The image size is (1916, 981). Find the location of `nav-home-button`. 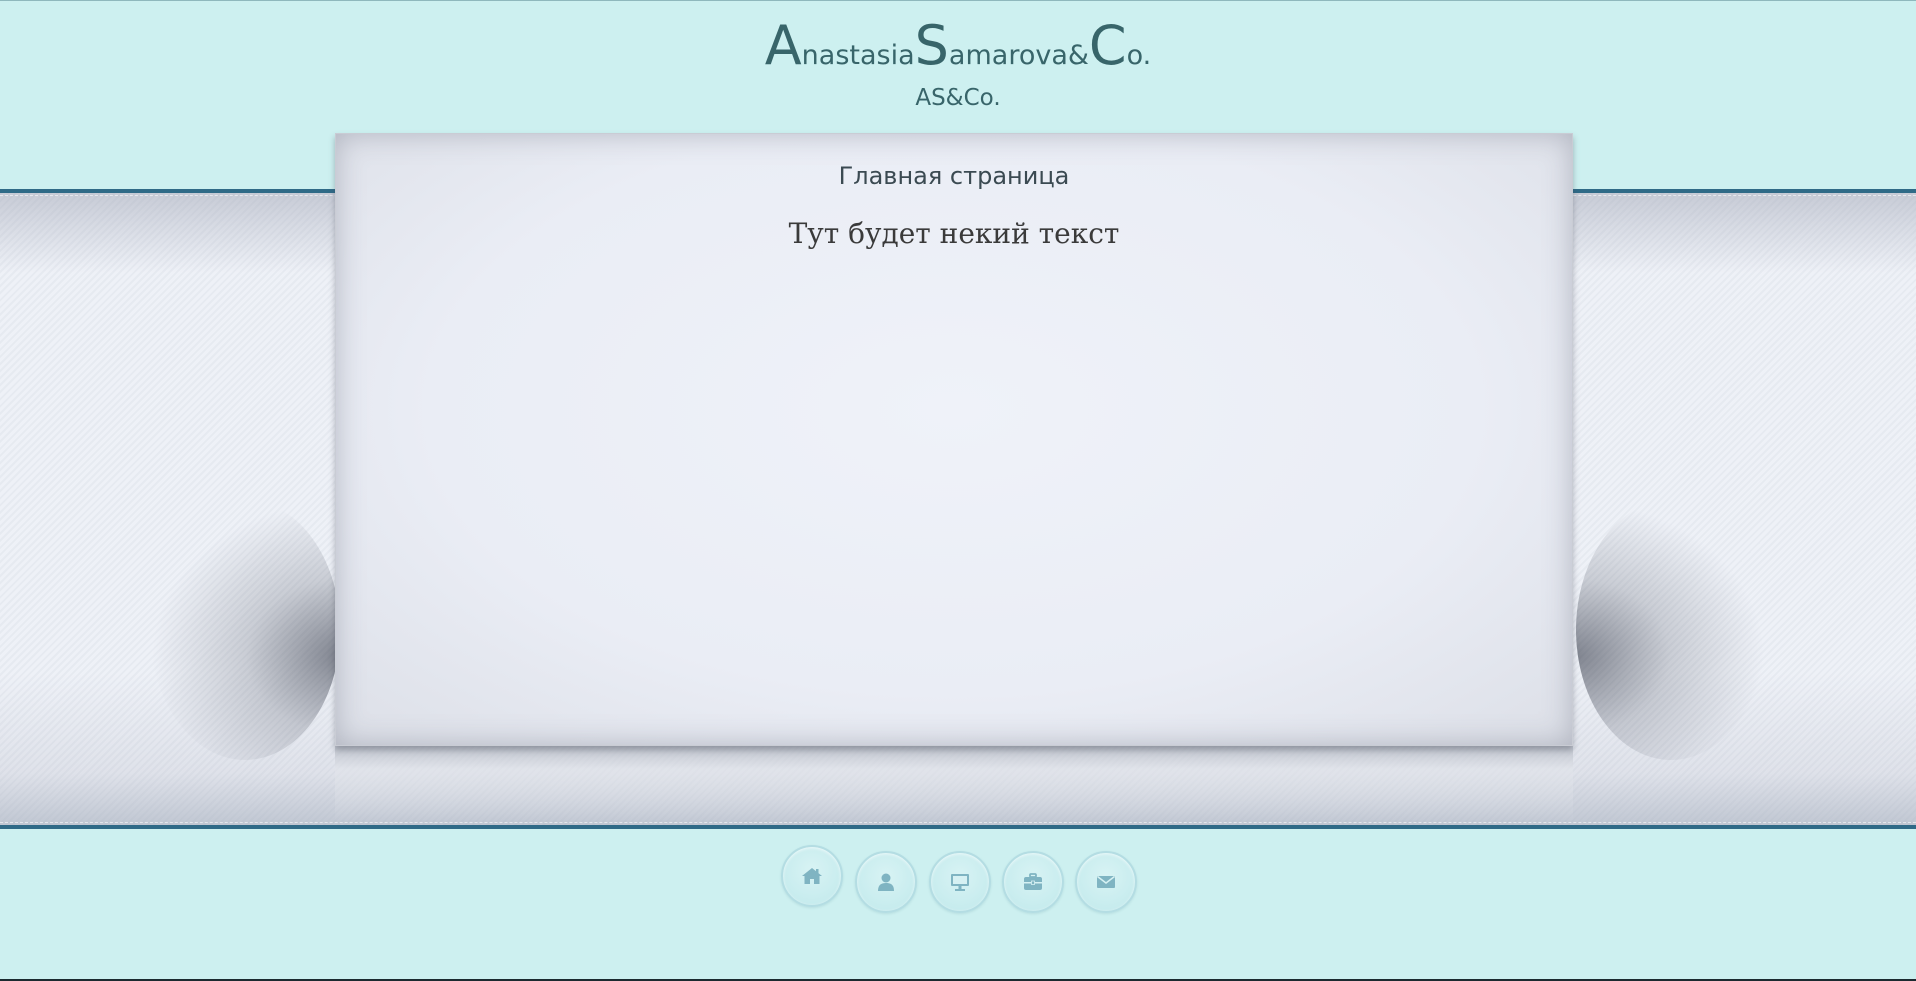

nav-home-button is located at coordinates (812, 876).